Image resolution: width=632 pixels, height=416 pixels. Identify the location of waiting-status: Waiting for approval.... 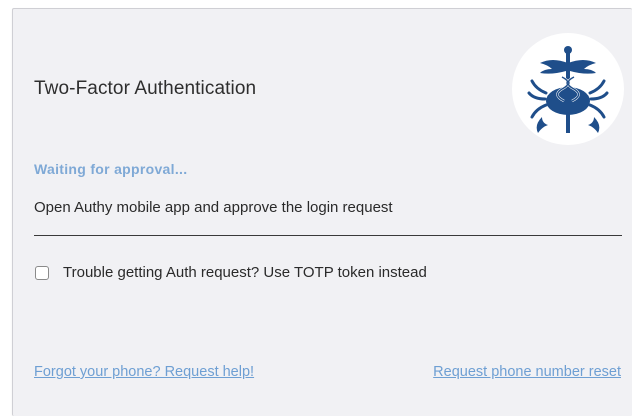
(111, 169).